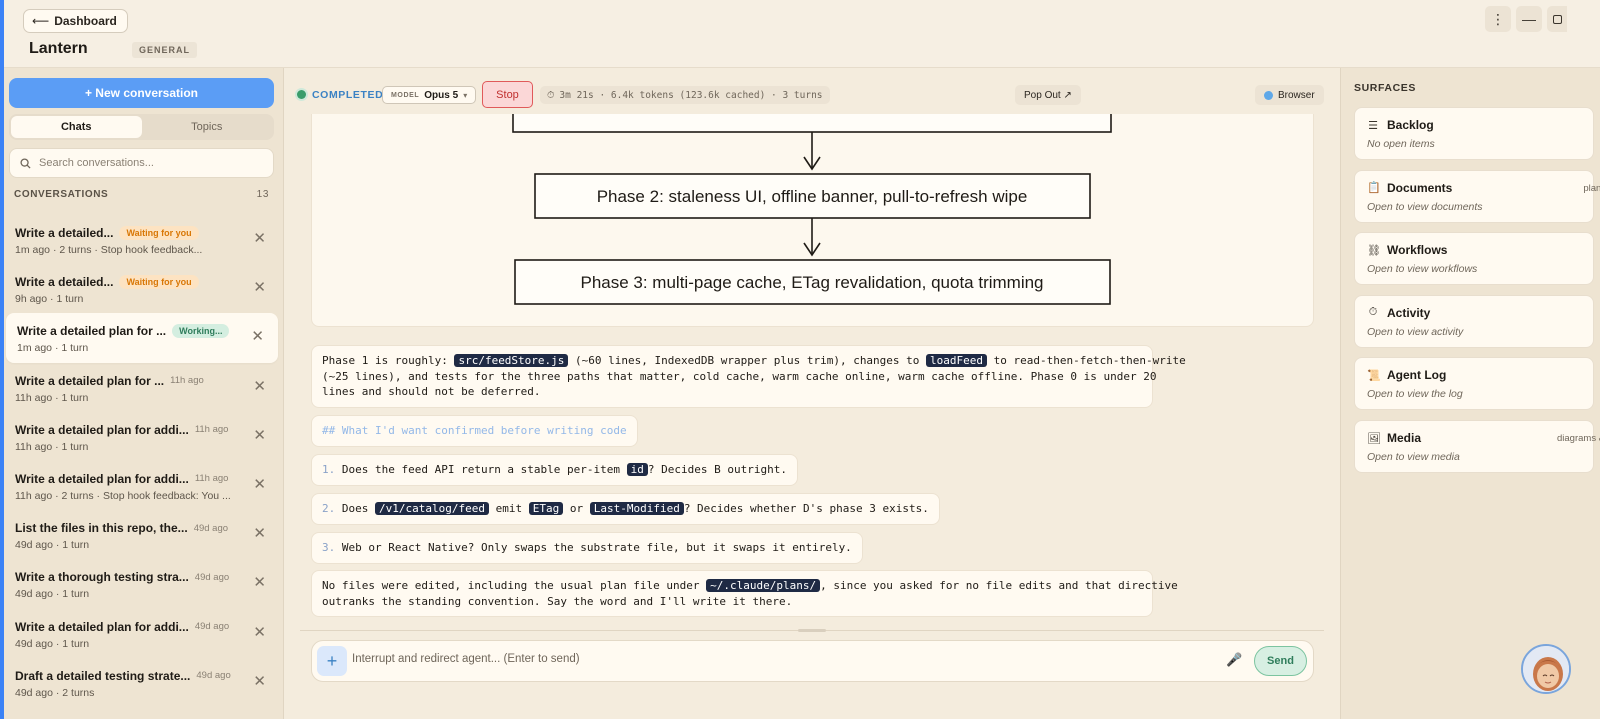  What do you see at coordinates (508, 508) in the screenshot?
I see `text-span: emit` at bounding box center [508, 508].